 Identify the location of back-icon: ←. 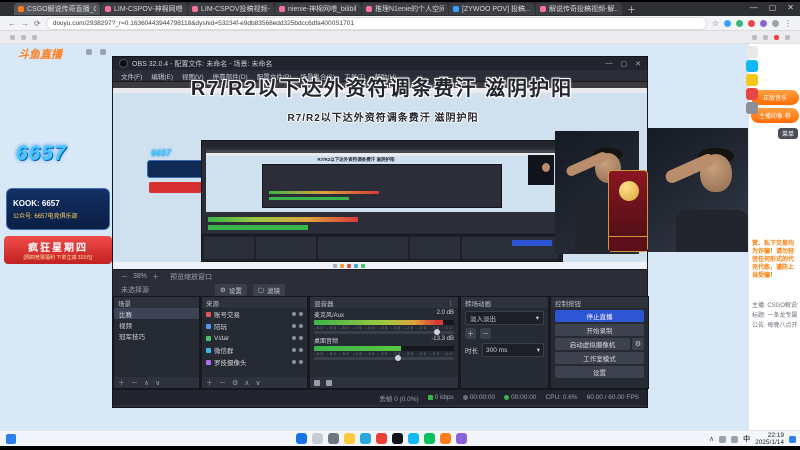
(12, 23).